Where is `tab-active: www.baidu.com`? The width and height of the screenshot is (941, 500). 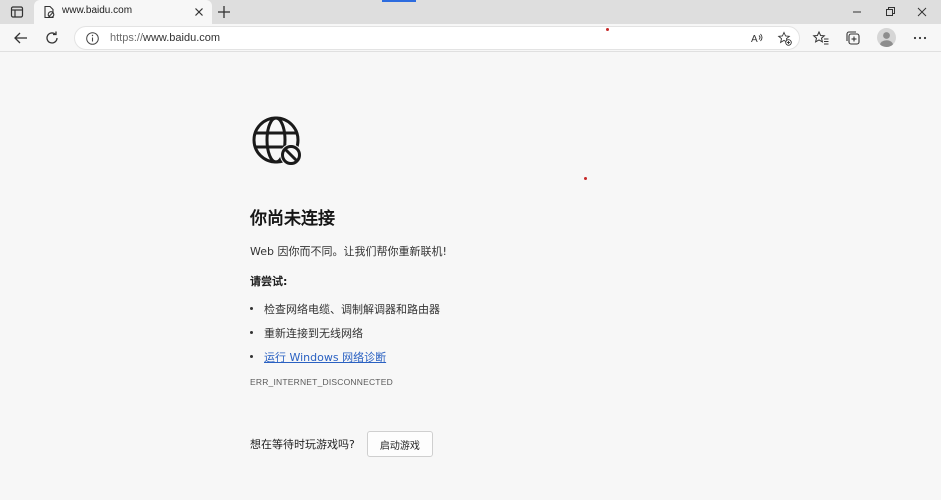
tab-active: www.baidu.com is located at coordinates (123, 12).